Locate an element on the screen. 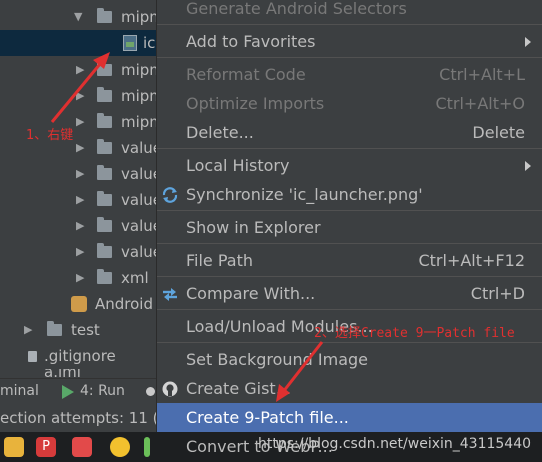 This screenshot has width=542, height=462. annotation-step-2: 2、选择Create 9一Patch file is located at coordinates (414, 333).